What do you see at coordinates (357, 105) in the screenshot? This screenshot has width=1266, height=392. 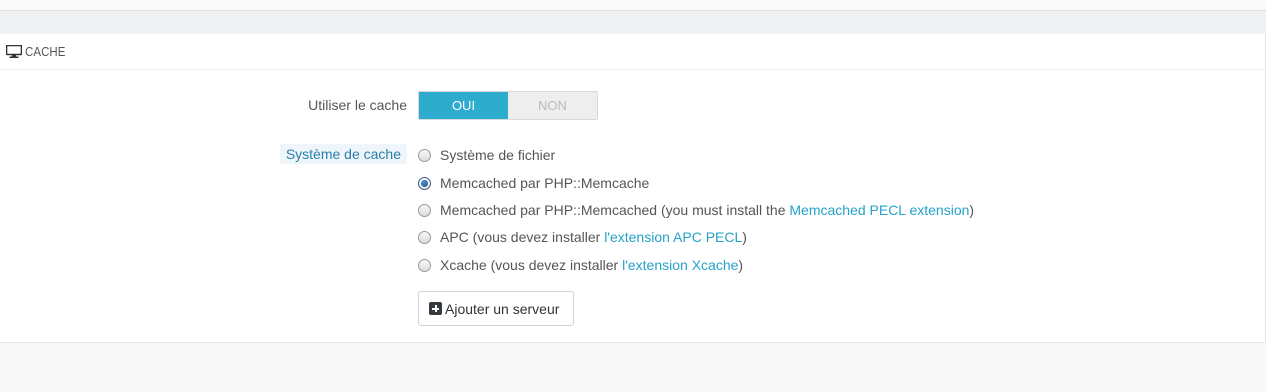 I see `use-cache-label: Utiliser le cache` at bounding box center [357, 105].